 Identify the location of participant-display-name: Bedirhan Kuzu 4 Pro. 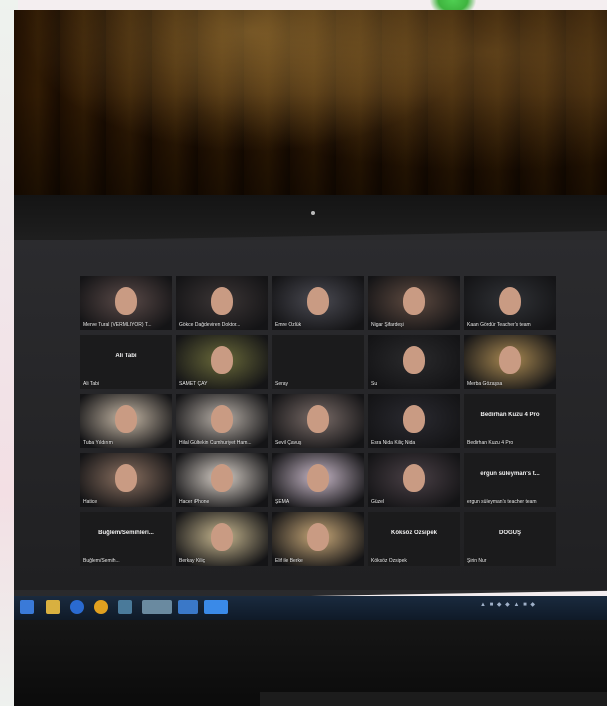
(510, 415).